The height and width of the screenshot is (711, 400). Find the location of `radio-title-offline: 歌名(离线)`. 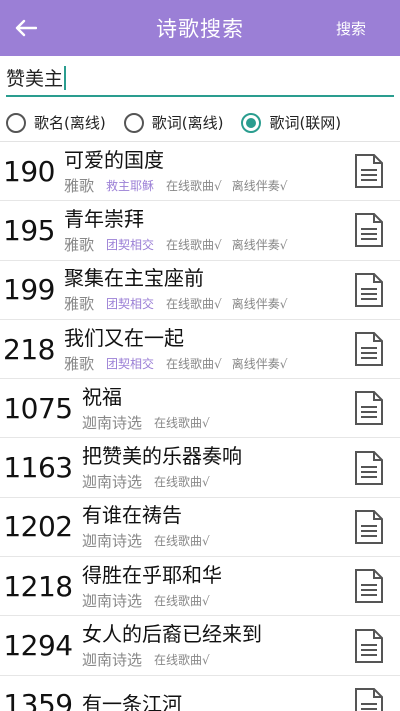

radio-title-offline: 歌名(离线) is located at coordinates (56, 122).